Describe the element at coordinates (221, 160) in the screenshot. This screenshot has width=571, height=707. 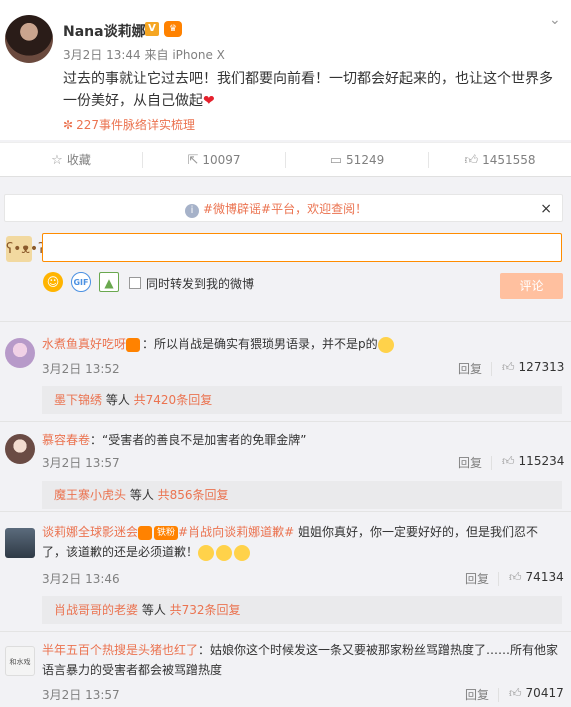
I see `forward-count: 10097` at that location.